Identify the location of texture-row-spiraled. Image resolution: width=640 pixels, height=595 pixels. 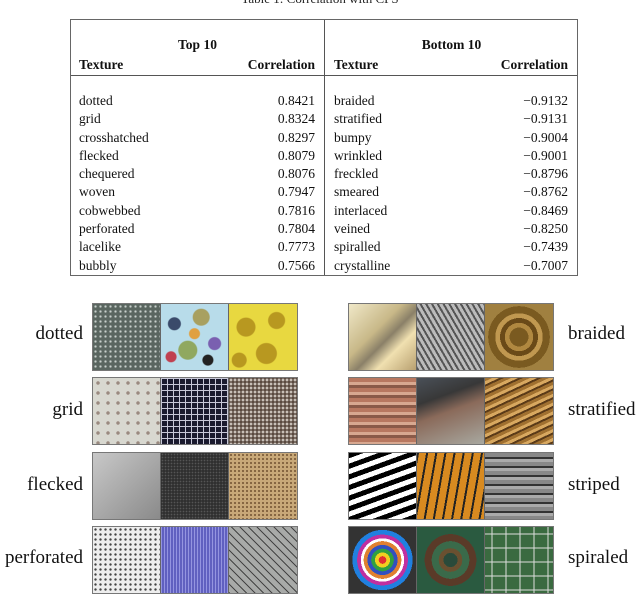
(451, 560).